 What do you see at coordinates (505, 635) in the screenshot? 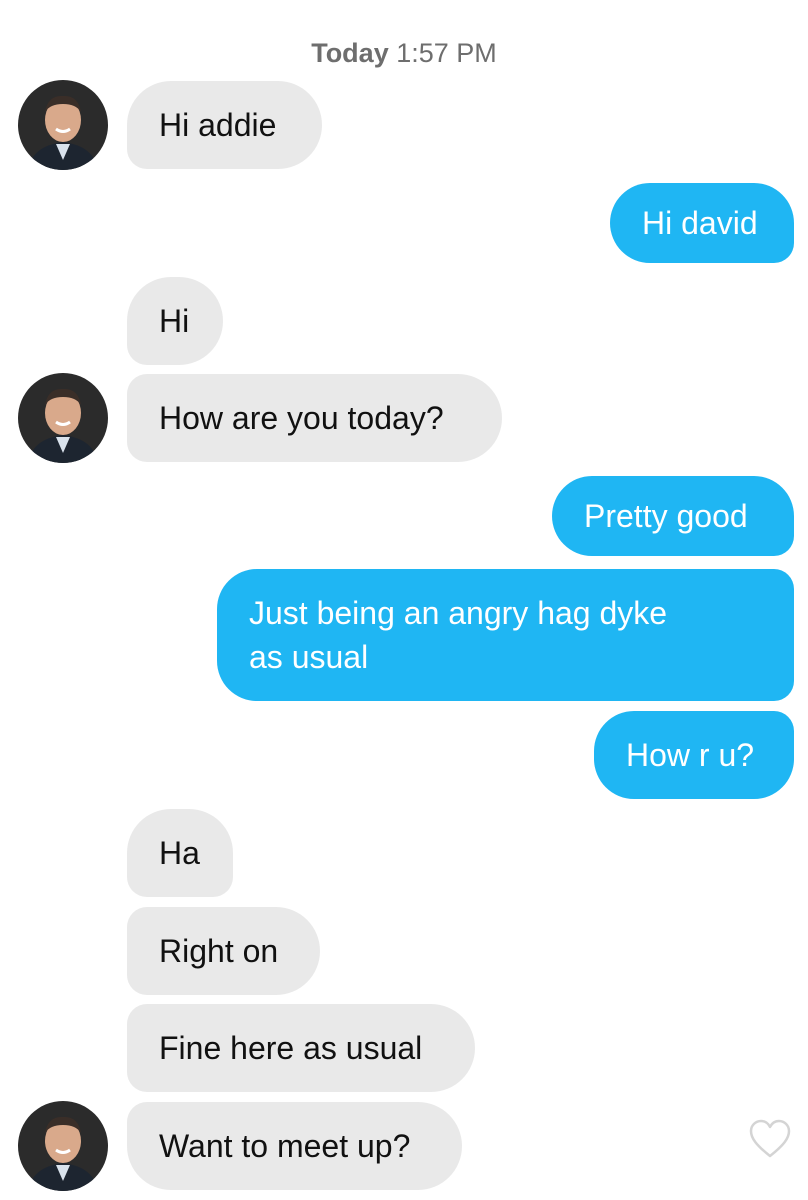
I see `message-sent: Just being an angry hag dyke as usual` at bounding box center [505, 635].